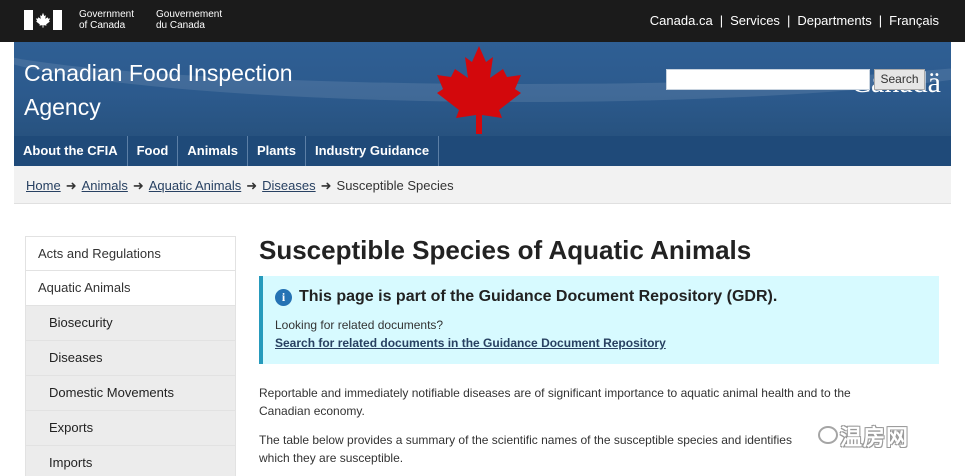 The image size is (965, 476). Describe the element at coordinates (395, 185) in the screenshot. I see `breadcrumb-current: Susceptible Species` at that location.